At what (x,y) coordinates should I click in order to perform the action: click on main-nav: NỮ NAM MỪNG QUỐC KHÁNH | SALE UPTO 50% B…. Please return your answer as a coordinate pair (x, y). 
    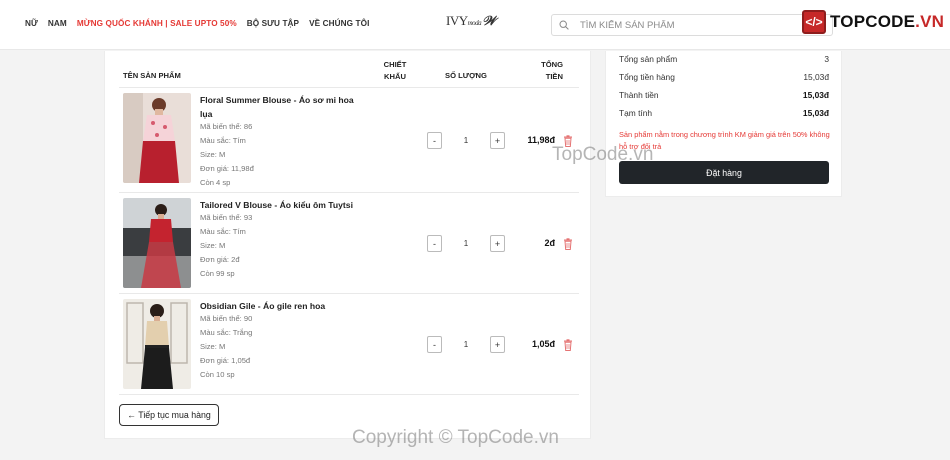
    Looking at the image, I should click on (197, 23).